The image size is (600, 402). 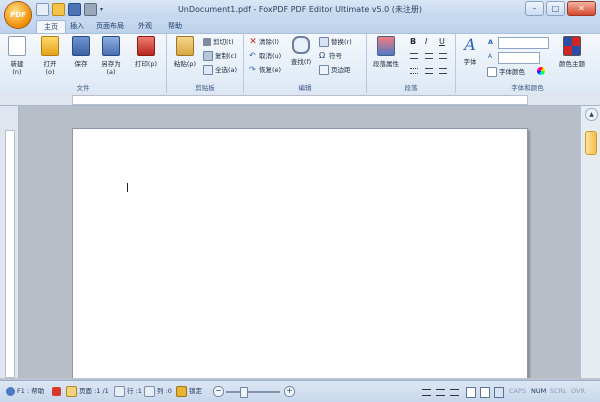 What do you see at coordinates (442, 42) in the screenshot?
I see `underline-button: U` at bounding box center [442, 42].